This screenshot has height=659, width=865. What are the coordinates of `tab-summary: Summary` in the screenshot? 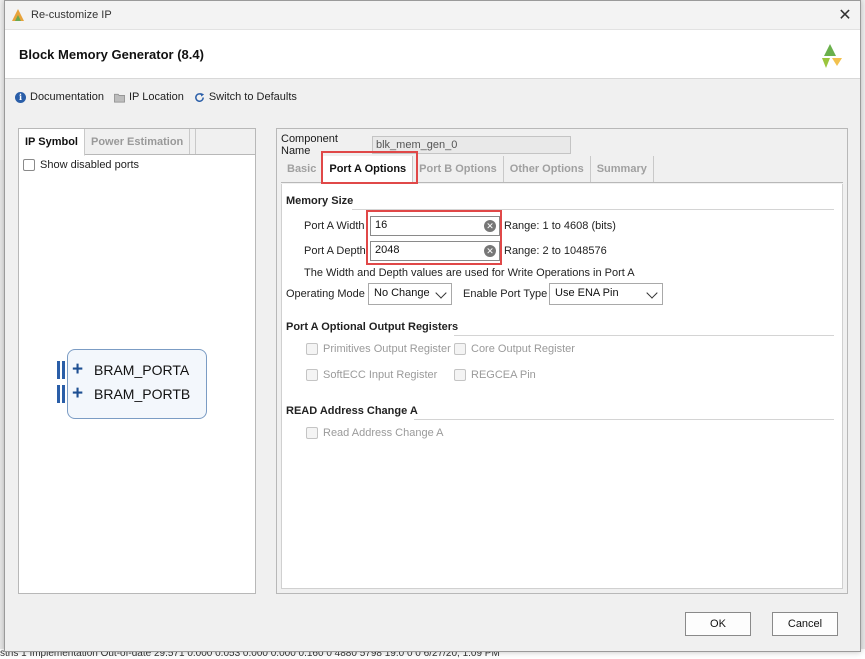 It's located at (622, 169).